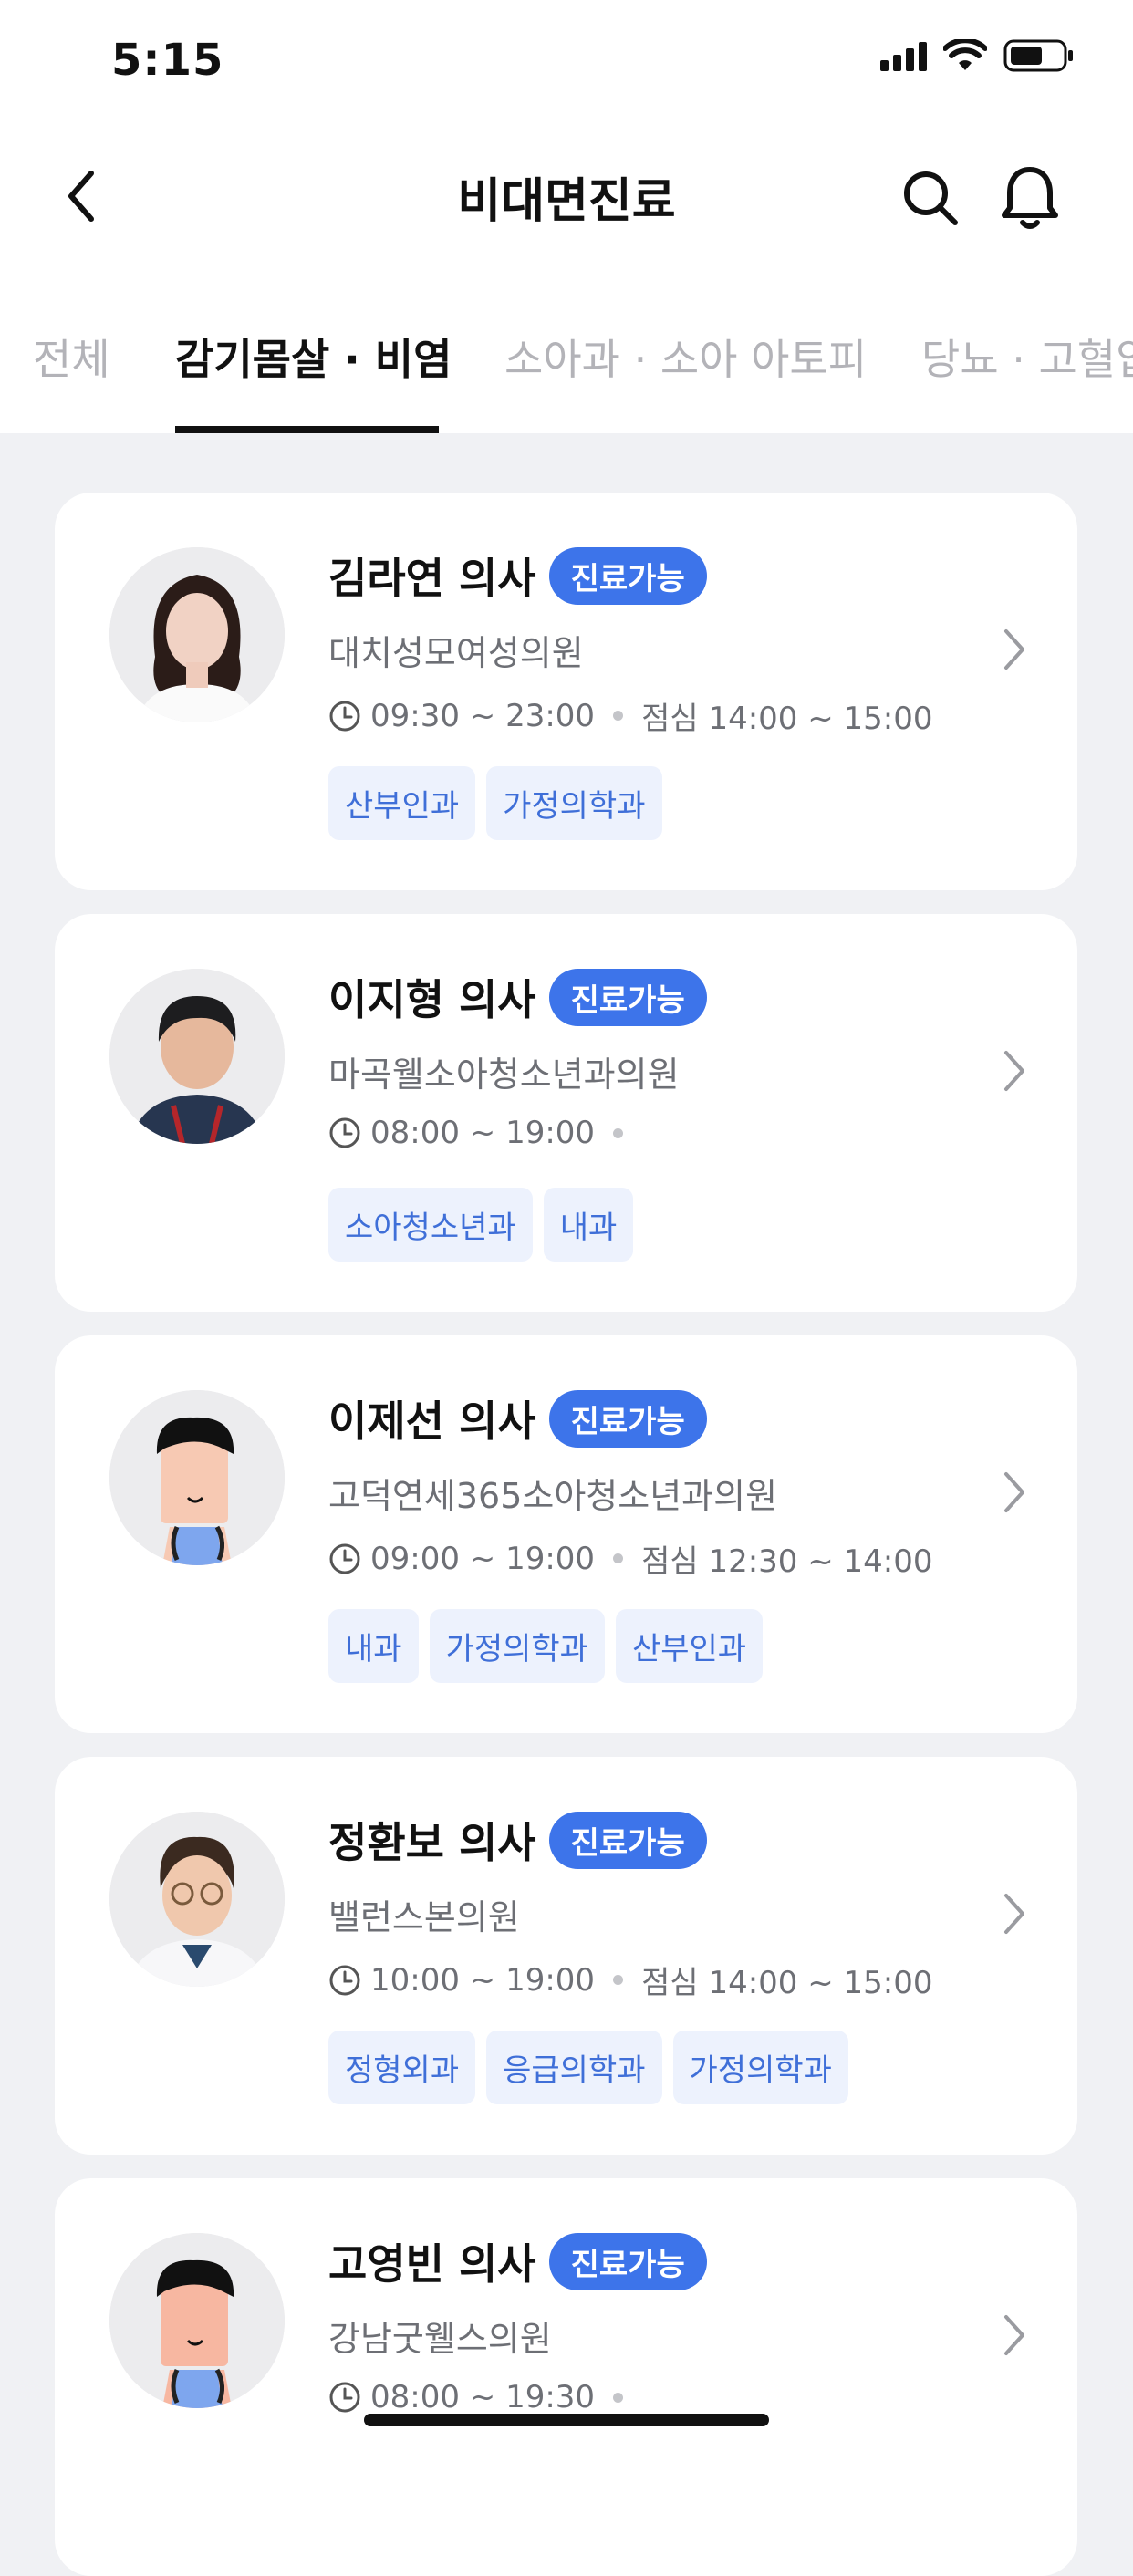  I want to click on cellular-signal-icon, so click(904, 56).